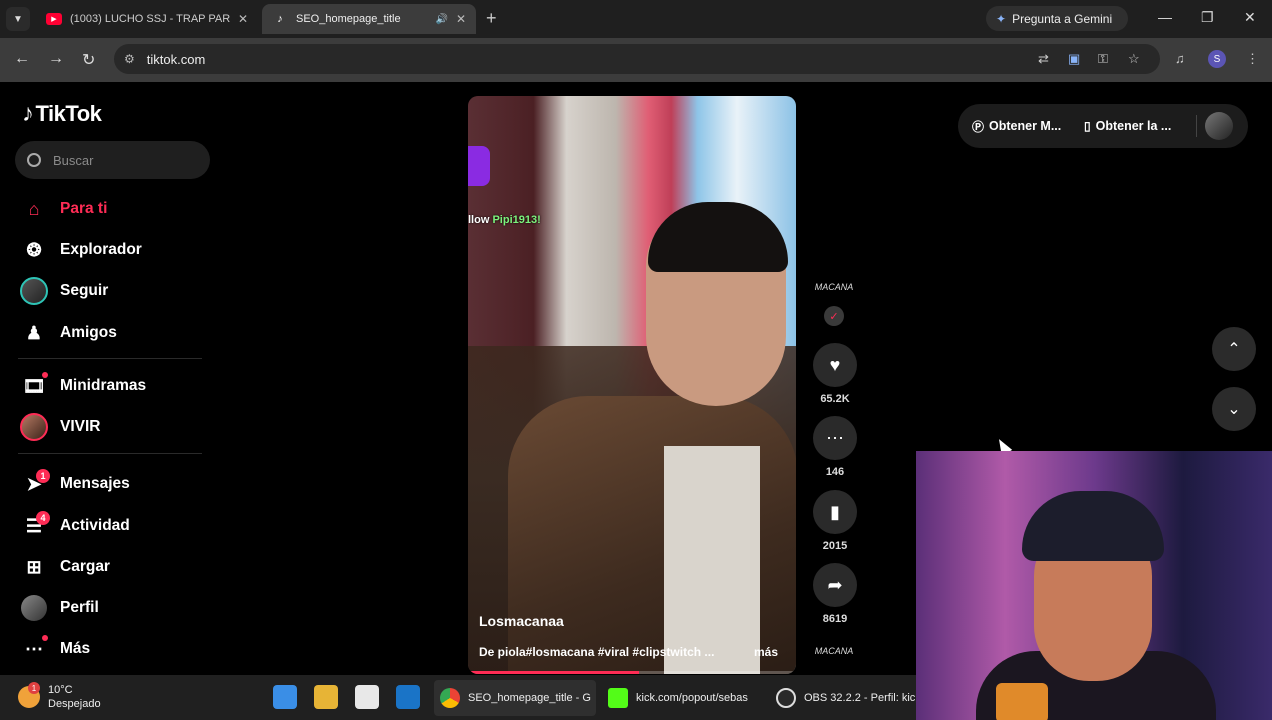 This screenshot has height=720, width=1272. What do you see at coordinates (1217, 59) in the screenshot?
I see `profile-avatar: S` at bounding box center [1217, 59].